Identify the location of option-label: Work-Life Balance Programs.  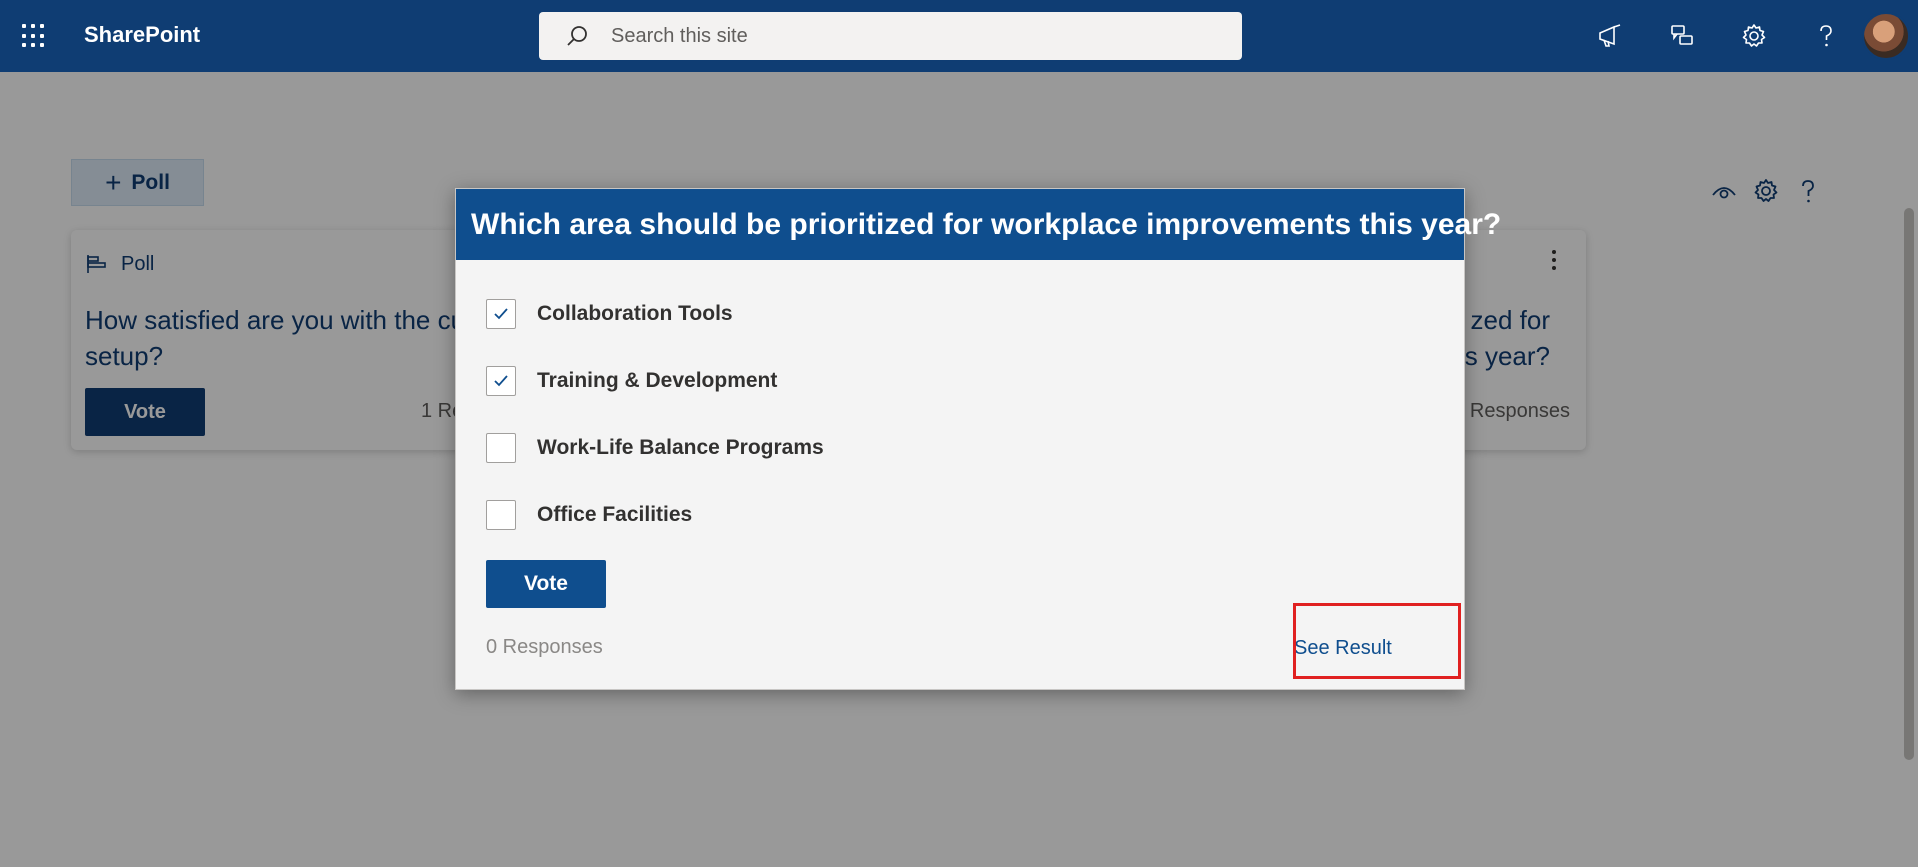
(680, 447).